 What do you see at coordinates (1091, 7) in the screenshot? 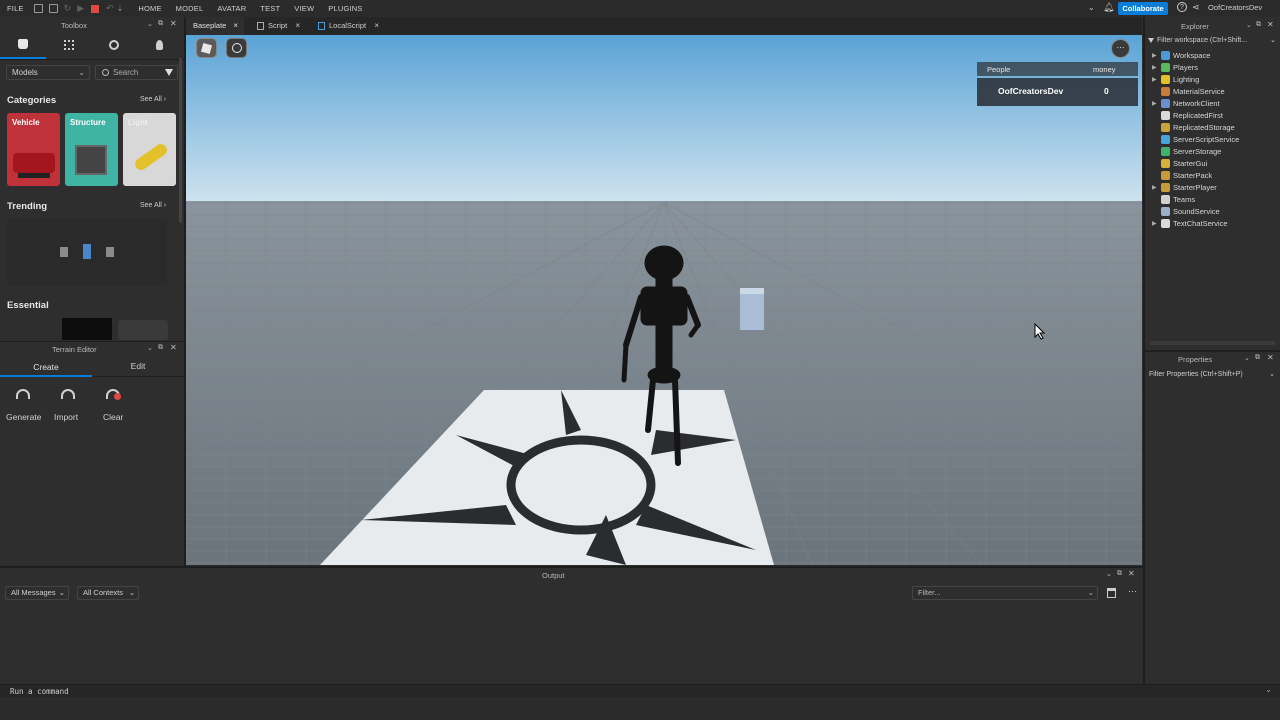
I see `chevron-down-icon: ⌄` at bounding box center [1091, 7].